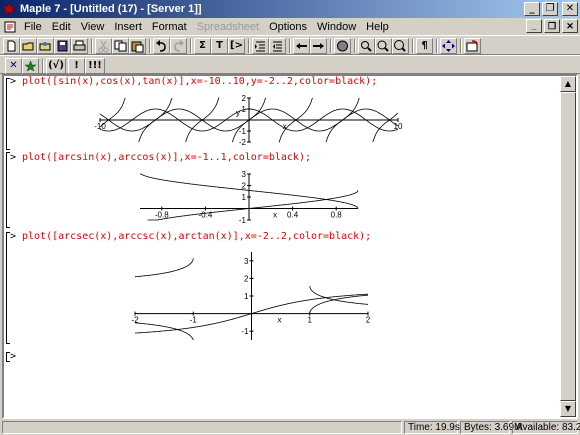 The image size is (580, 435). I want to click on x-tick-label: -2, so click(135, 320).